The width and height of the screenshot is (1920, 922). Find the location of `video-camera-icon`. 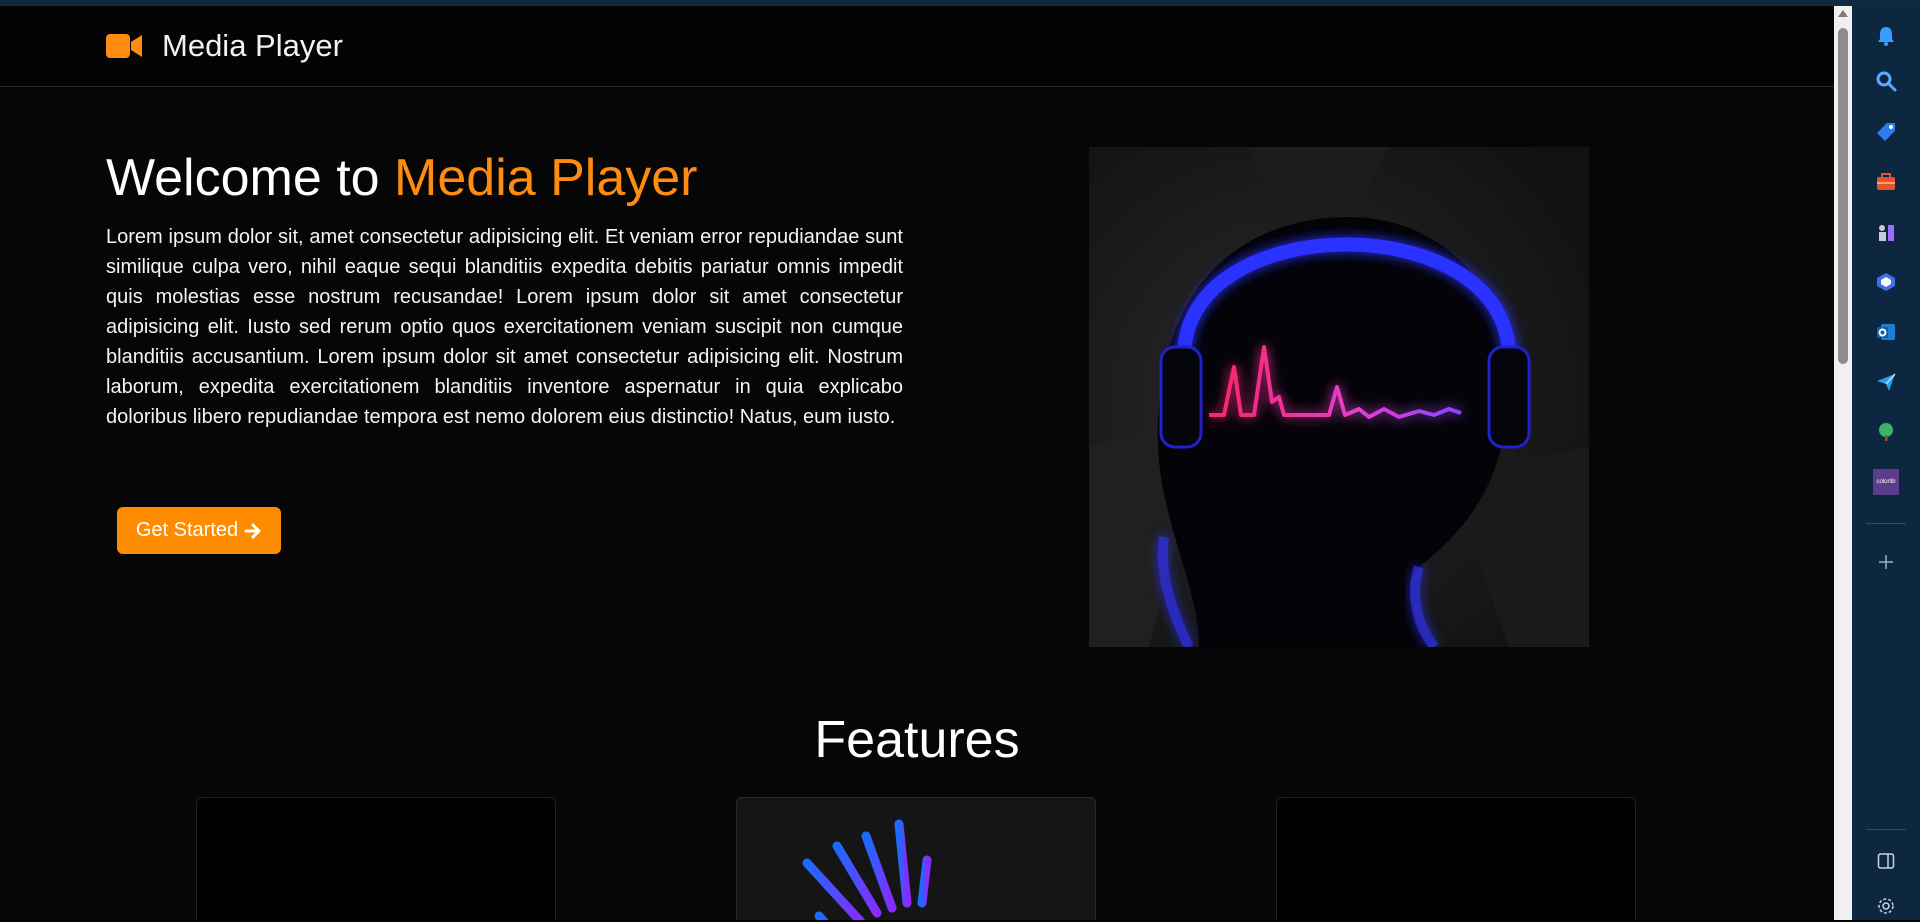

video-camera-icon is located at coordinates (124, 46).